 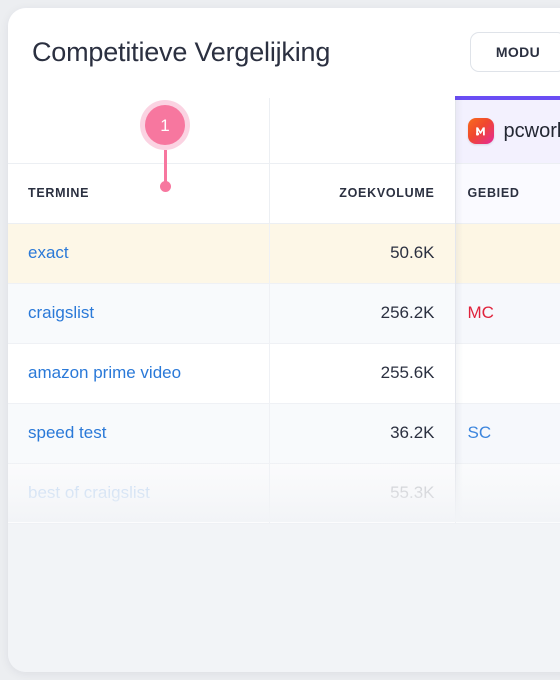 I want to click on cell-volume: 255.6K, so click(x=362, y=373).